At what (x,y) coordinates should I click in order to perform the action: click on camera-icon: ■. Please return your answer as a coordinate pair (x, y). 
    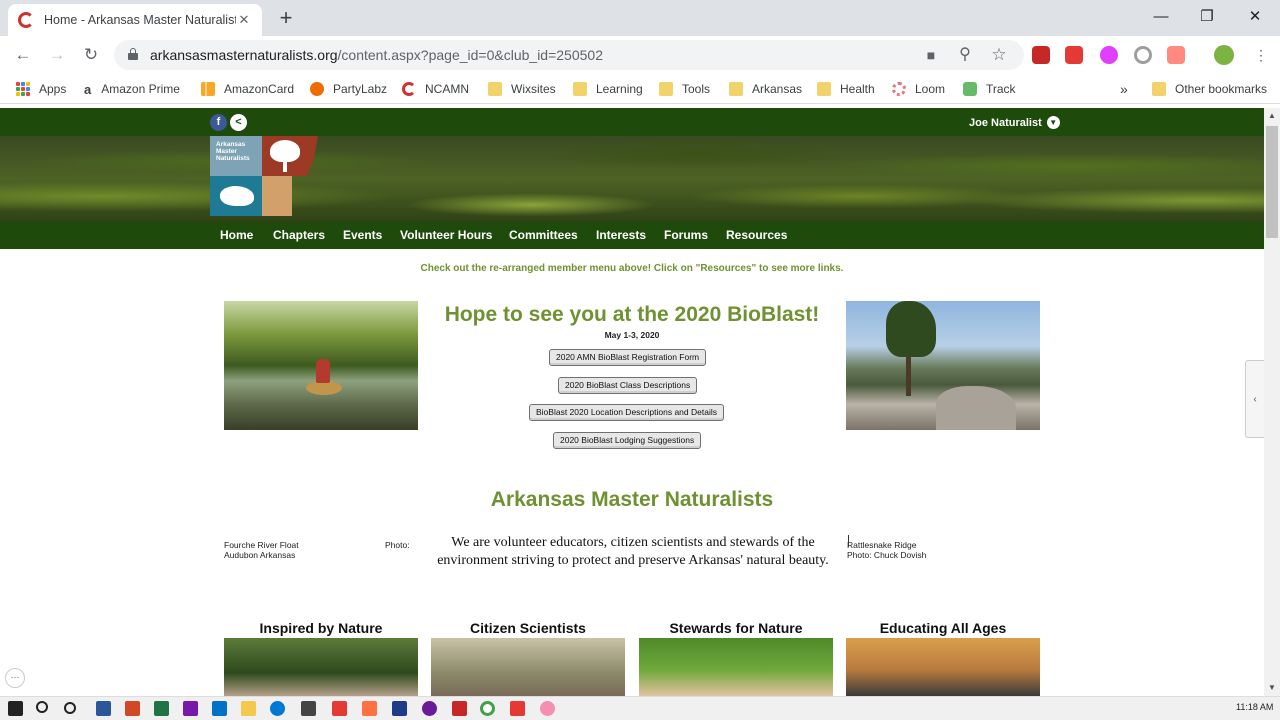
    Looking at the image, I should click on (931, 55).